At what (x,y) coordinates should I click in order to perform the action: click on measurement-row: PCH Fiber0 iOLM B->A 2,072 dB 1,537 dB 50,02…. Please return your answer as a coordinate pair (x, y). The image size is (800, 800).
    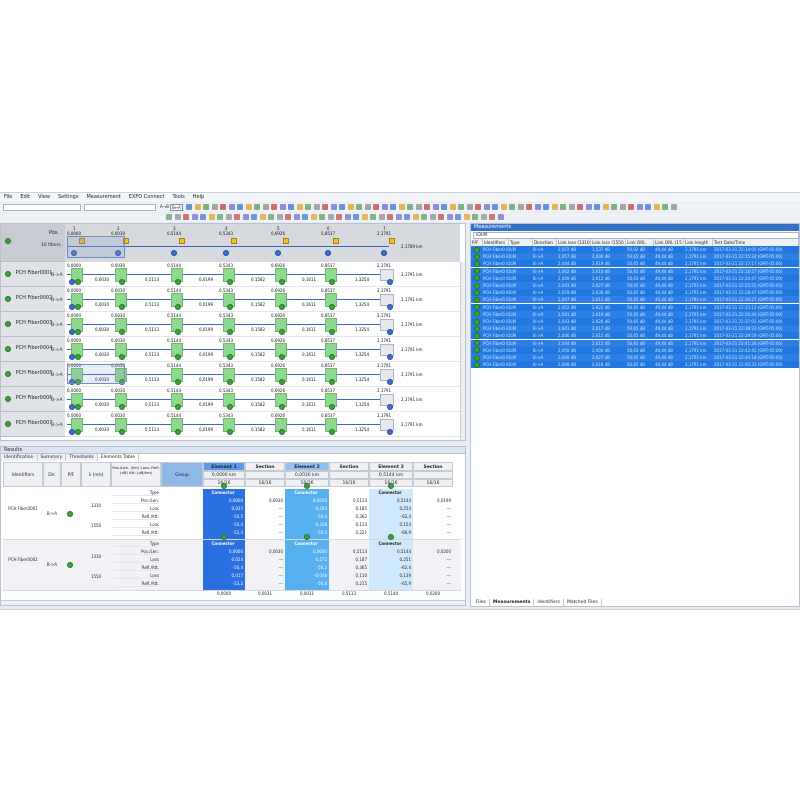
    Looking at the image, I should click on (635, 249).